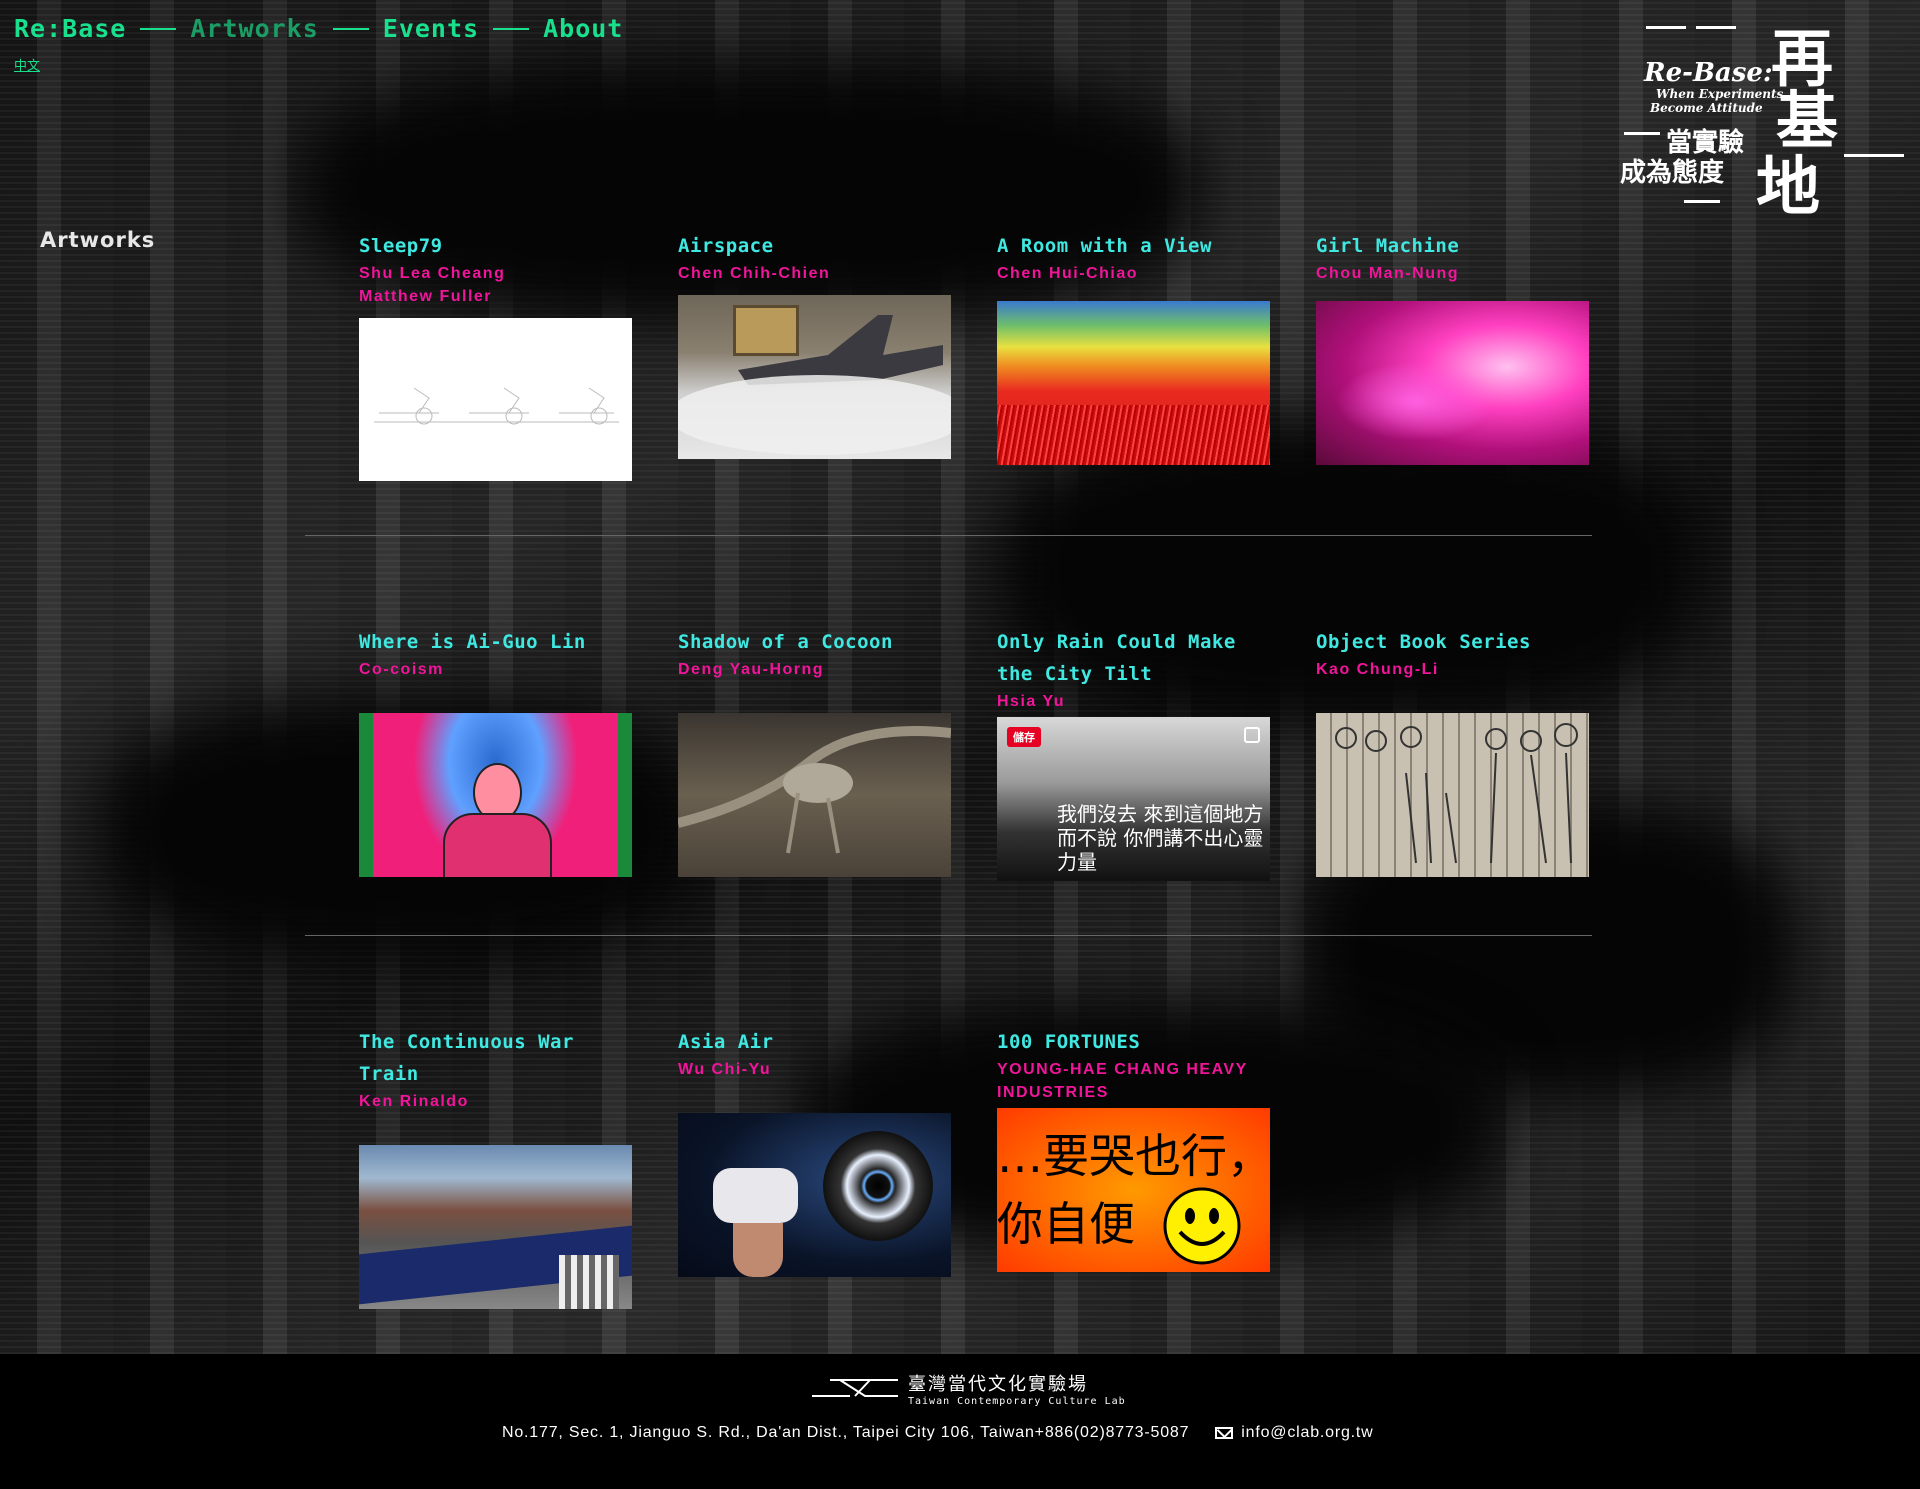 This screenshot has height=1489, width=1920. I want to click on artwork-artist: Chou Man-Nung, so click(1388, 273).